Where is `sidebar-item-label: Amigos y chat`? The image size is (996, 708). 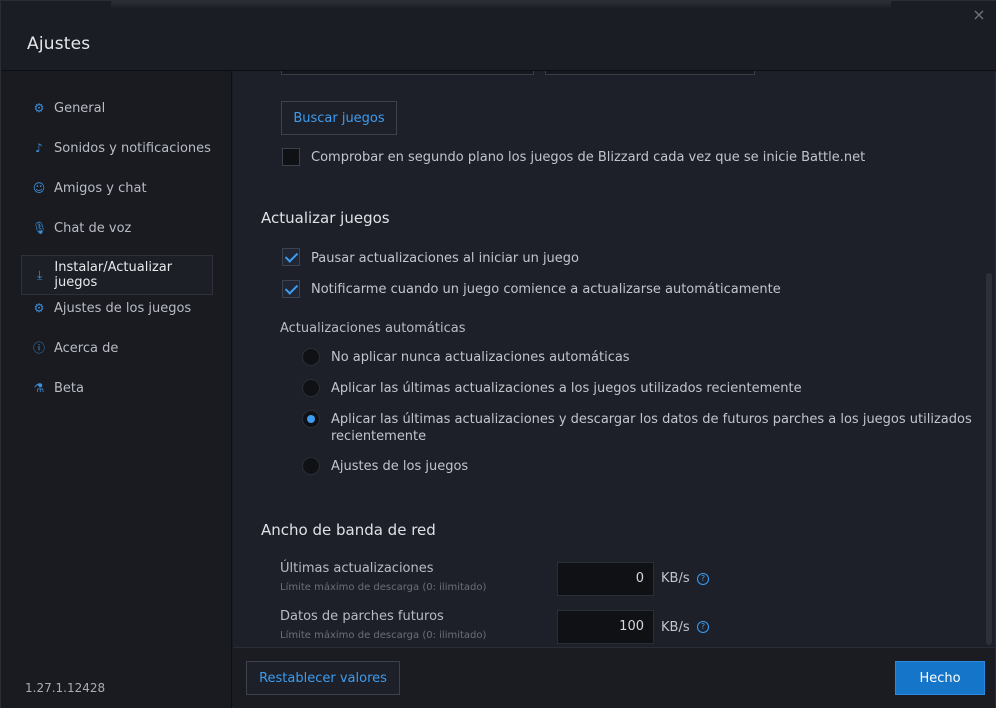 sidebar-item-label: Amigos y chat is located at coordinates (100, 188).